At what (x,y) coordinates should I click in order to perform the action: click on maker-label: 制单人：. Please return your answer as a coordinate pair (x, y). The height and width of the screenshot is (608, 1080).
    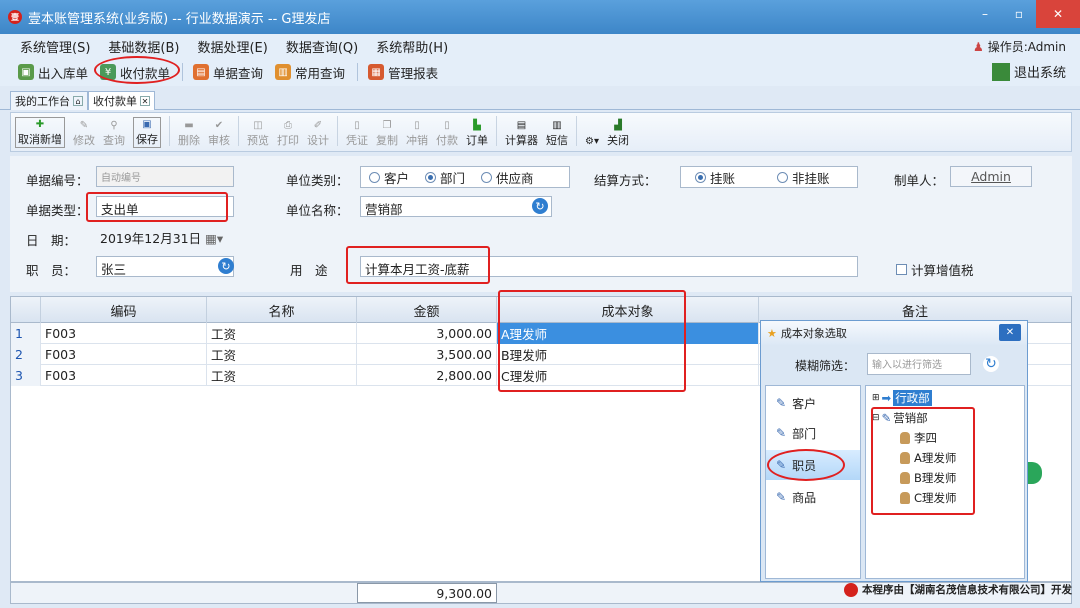
    Looking at the image, I should click on (919, 180).